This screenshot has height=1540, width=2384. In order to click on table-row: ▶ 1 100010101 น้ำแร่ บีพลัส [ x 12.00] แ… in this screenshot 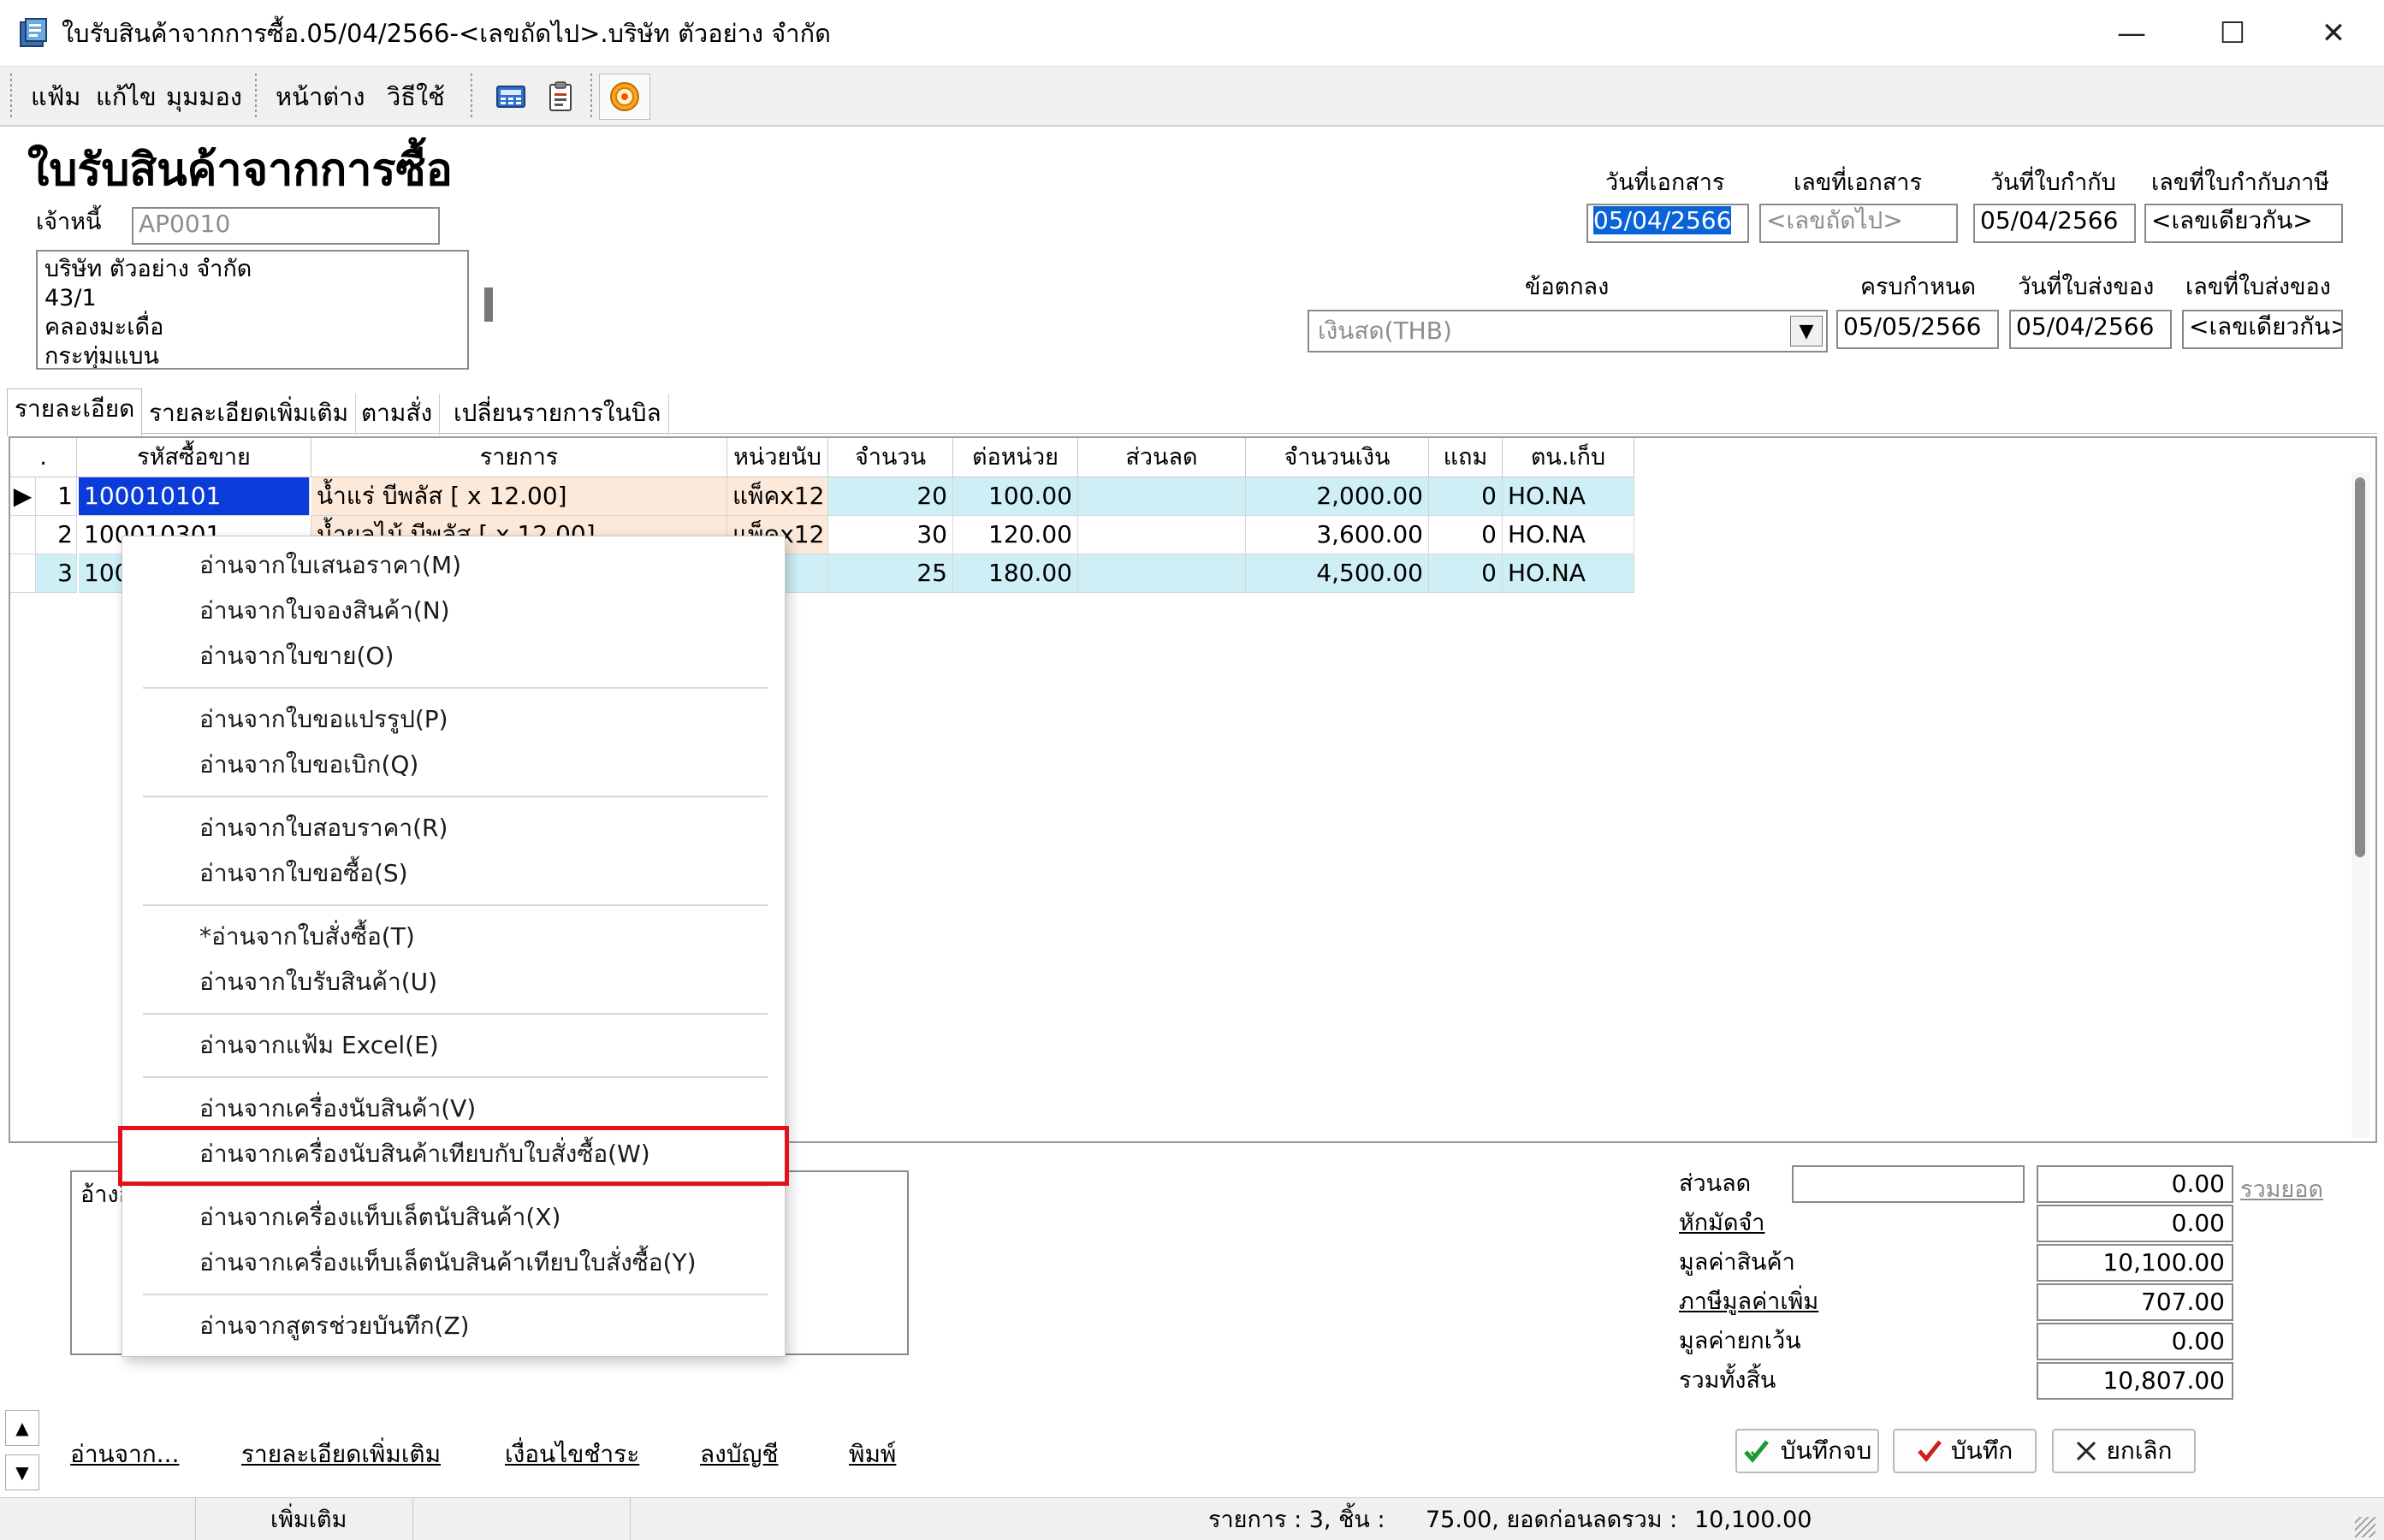, I will do `click(822, 496)`.